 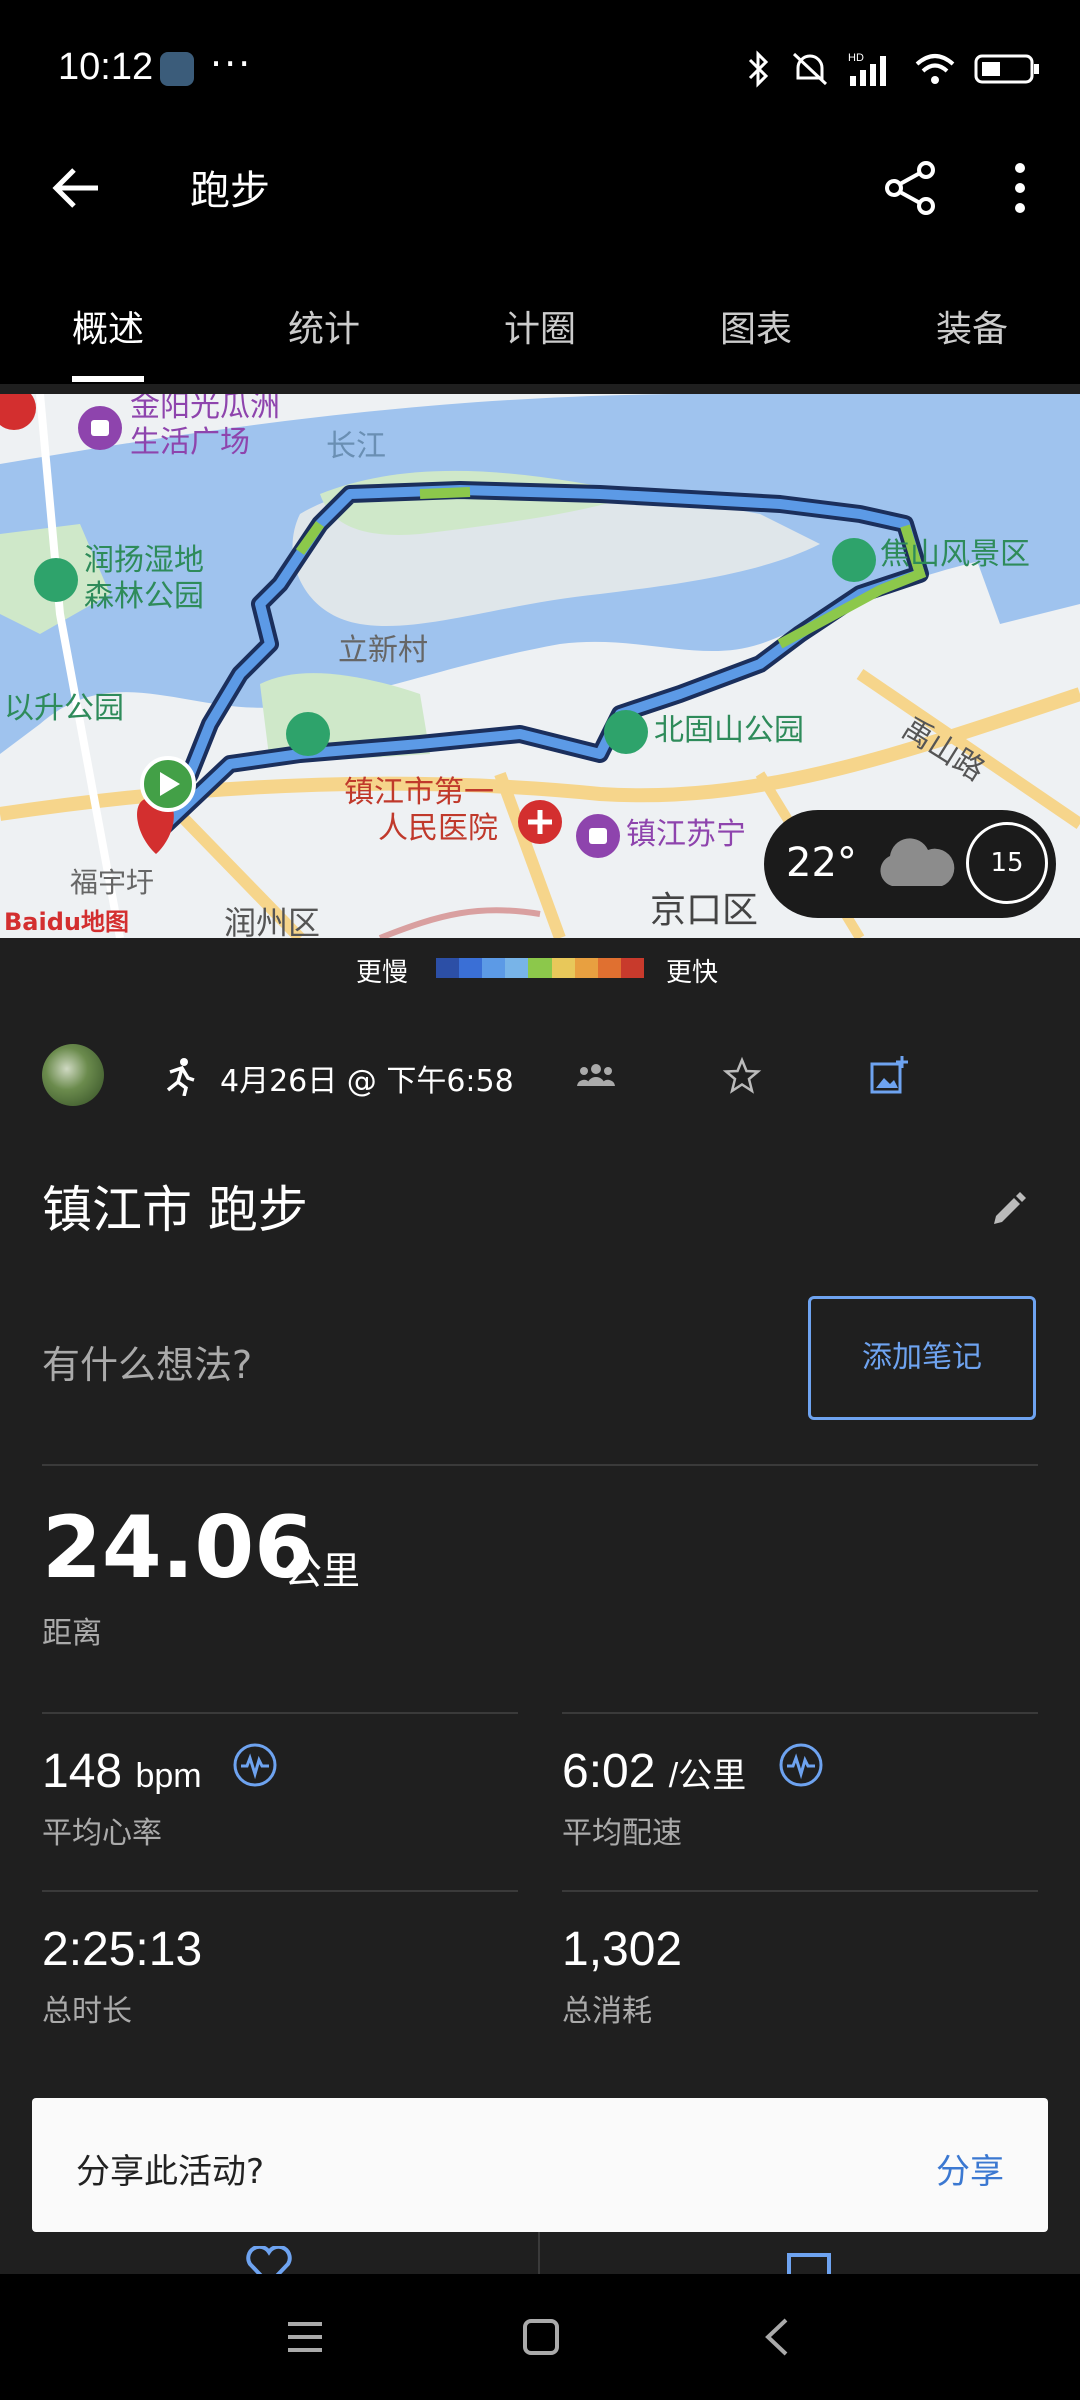 I want to click on more-vert-icon, so click(x=1020, y=188).